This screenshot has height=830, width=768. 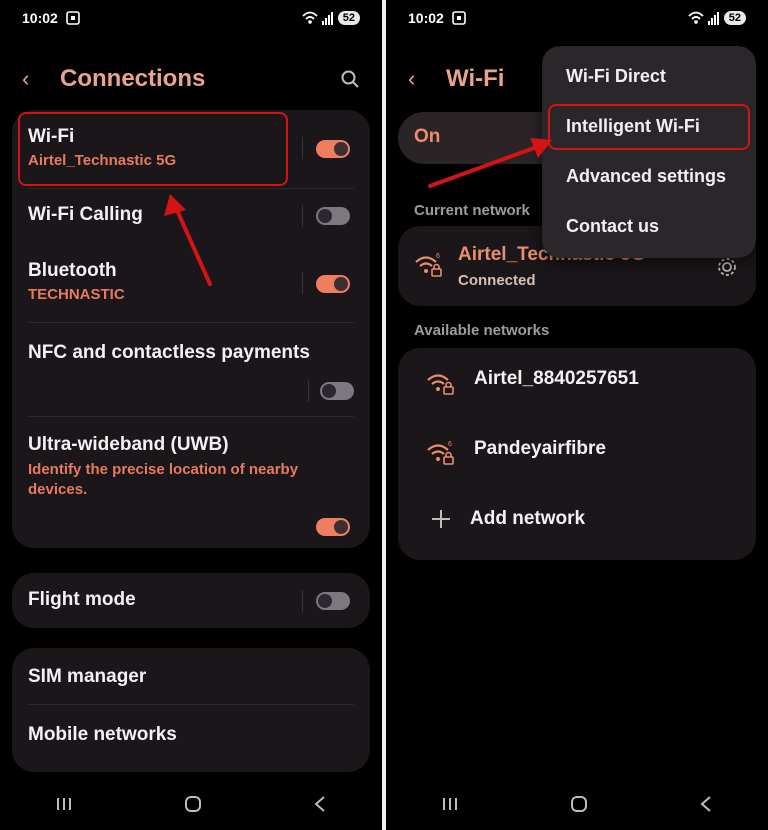 What do you see at coordinates (333, 284) in the screenshot?
I see `bluetooth-toggle` at bounding box center [333, 284].